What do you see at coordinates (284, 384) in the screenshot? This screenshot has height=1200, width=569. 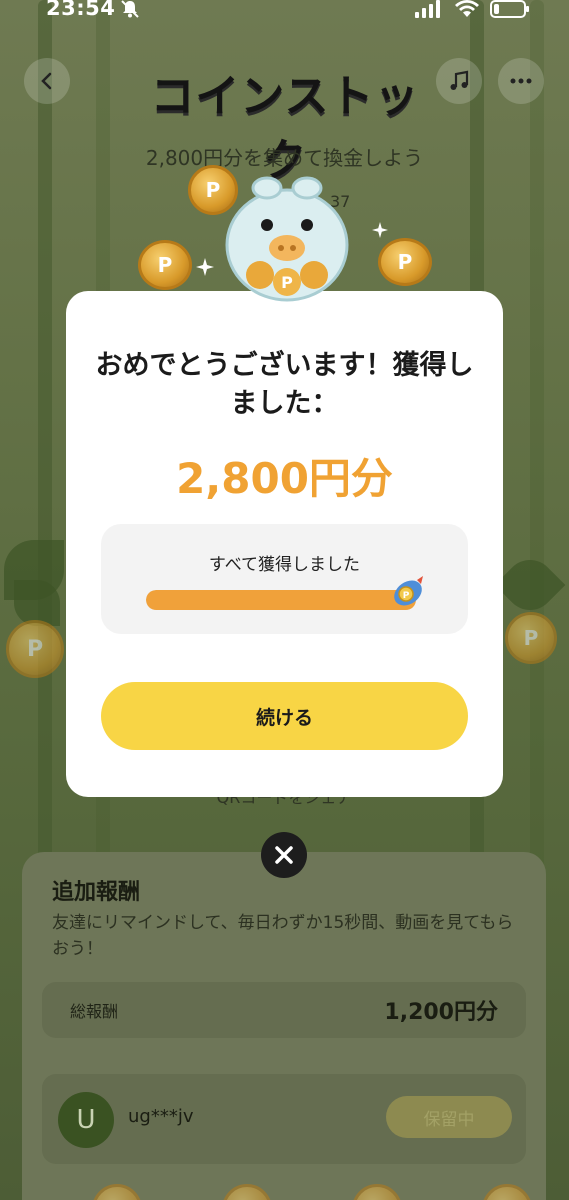 I see `modal-heading: おめでとうございます！獲得しました：` at bounding box center [284, 384].